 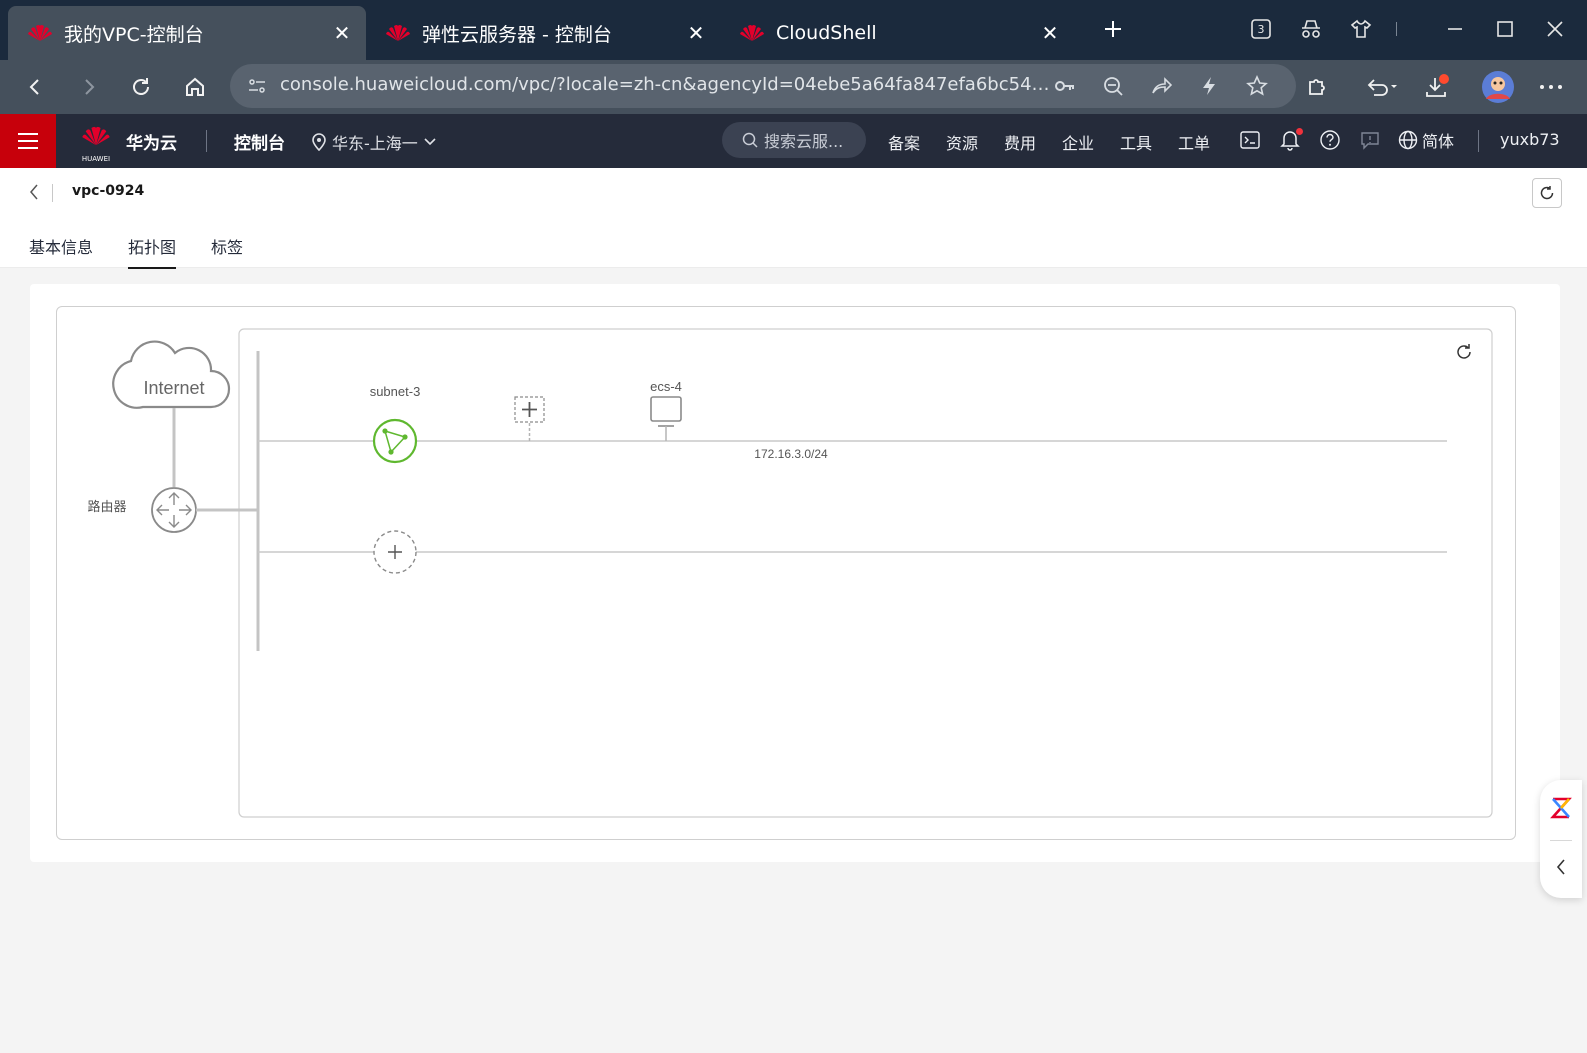 I want to click on minimize-button, so click(x=1455, y=29).